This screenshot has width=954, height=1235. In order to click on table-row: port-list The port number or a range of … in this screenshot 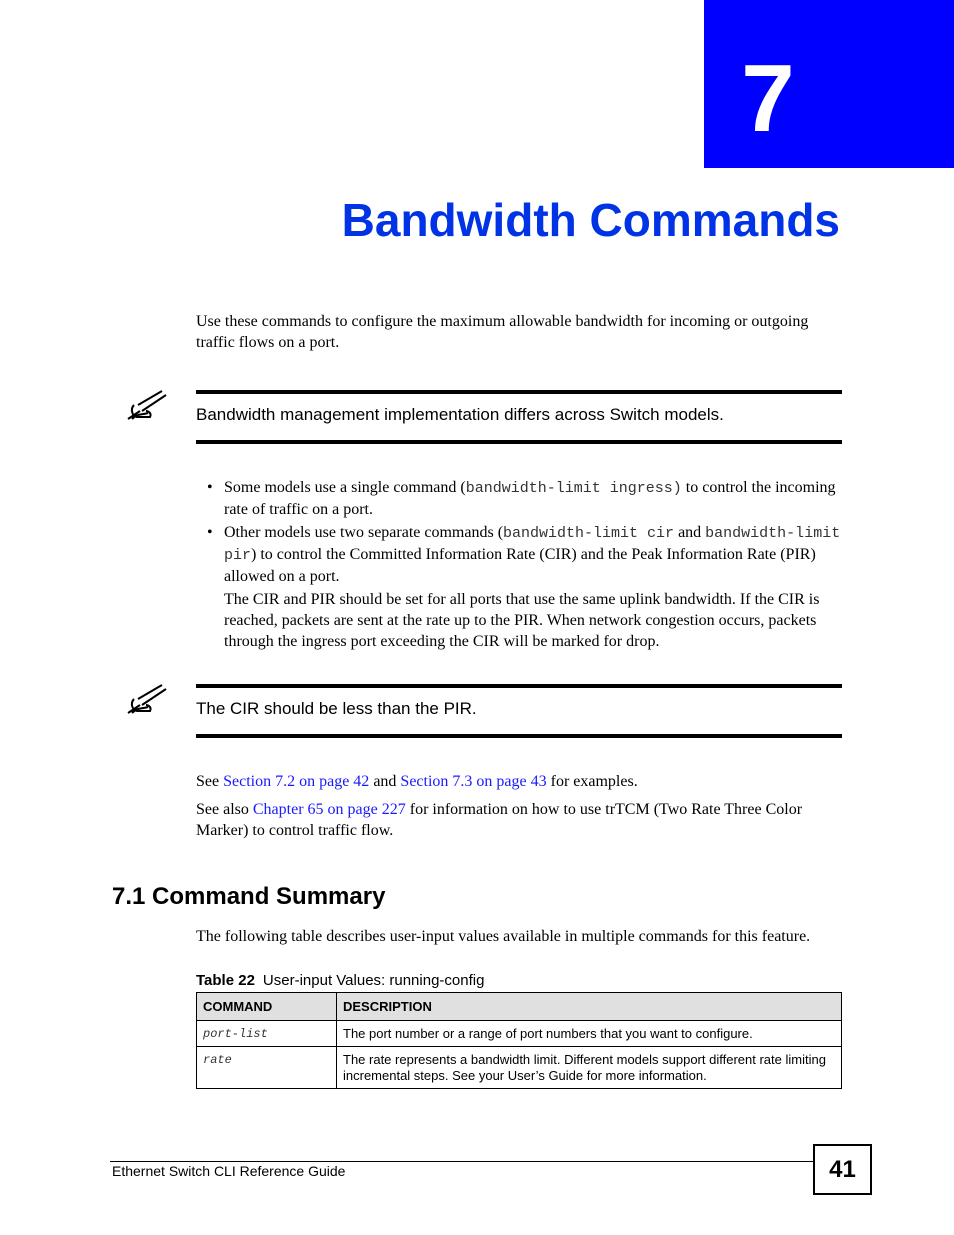, I will do `click(519, 1033)`.